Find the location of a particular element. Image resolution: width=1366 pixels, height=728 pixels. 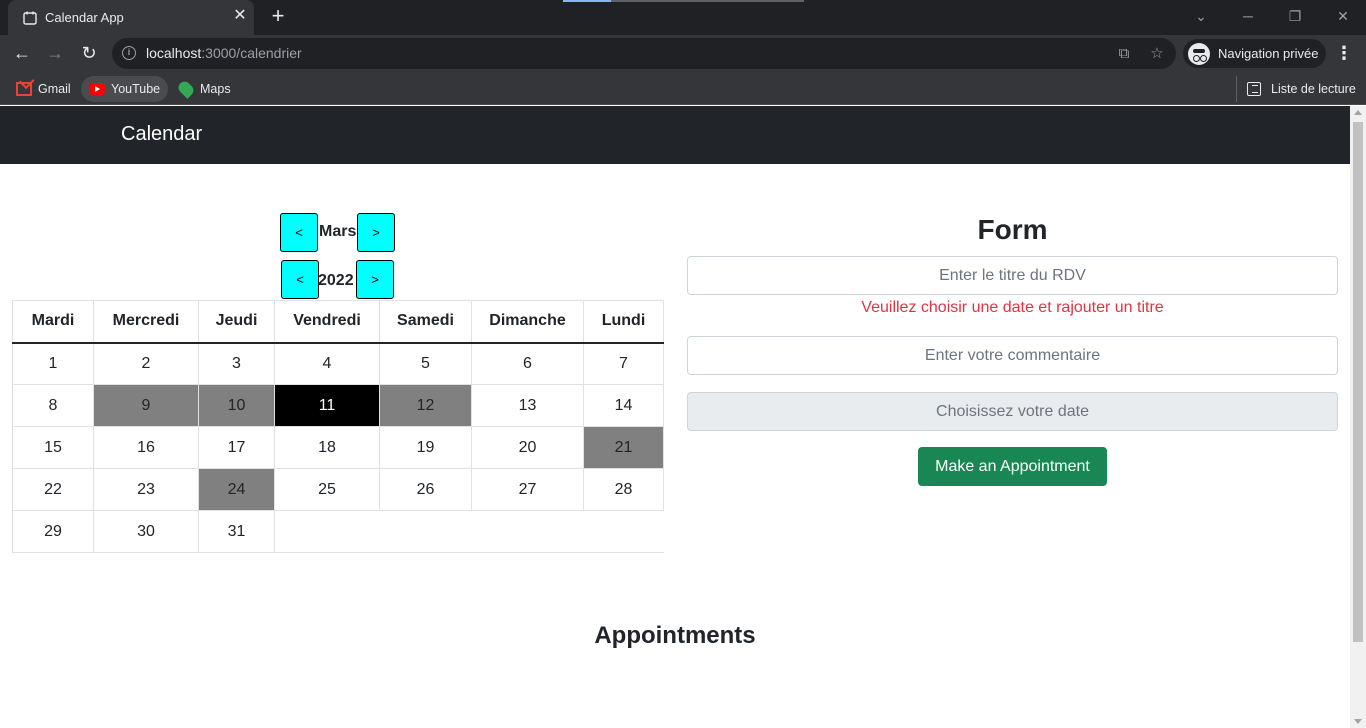

calendar-day-cell: 21 is located at coordinates (623, 447).